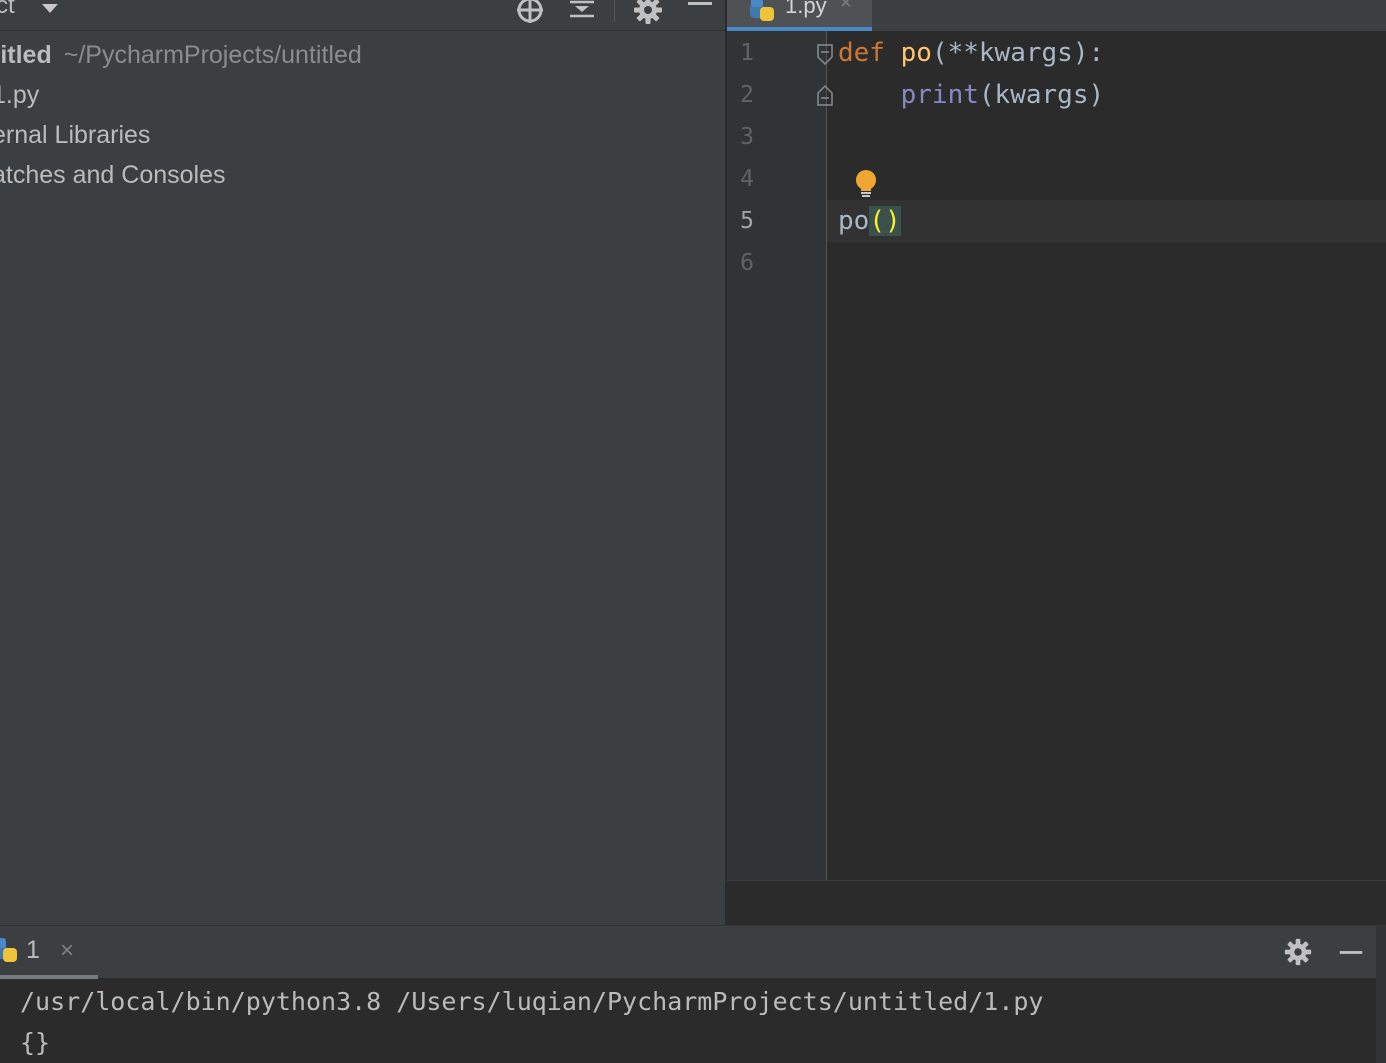  Describe the element at coordinates (688, 952) in the screenshot. I see `run-tab-bar: 1 ×` at that location.